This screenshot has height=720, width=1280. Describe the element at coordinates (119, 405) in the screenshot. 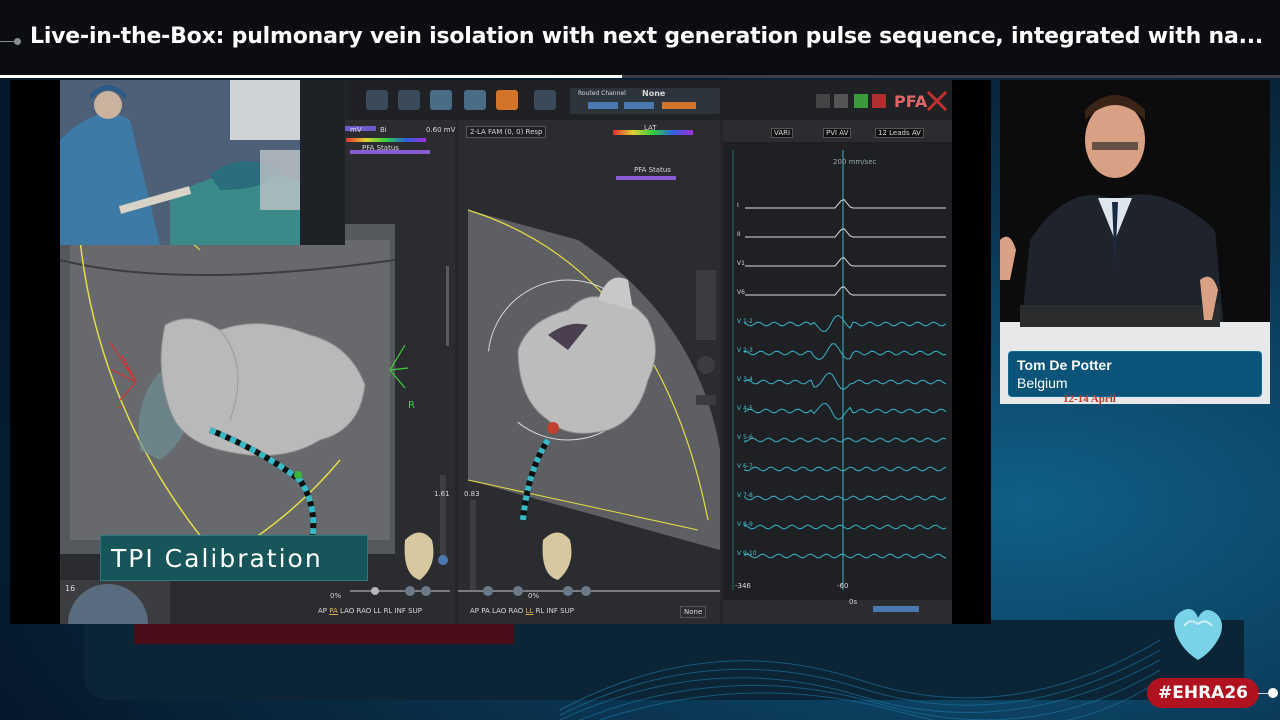

I see `orientation-left-marker: L` at that location.